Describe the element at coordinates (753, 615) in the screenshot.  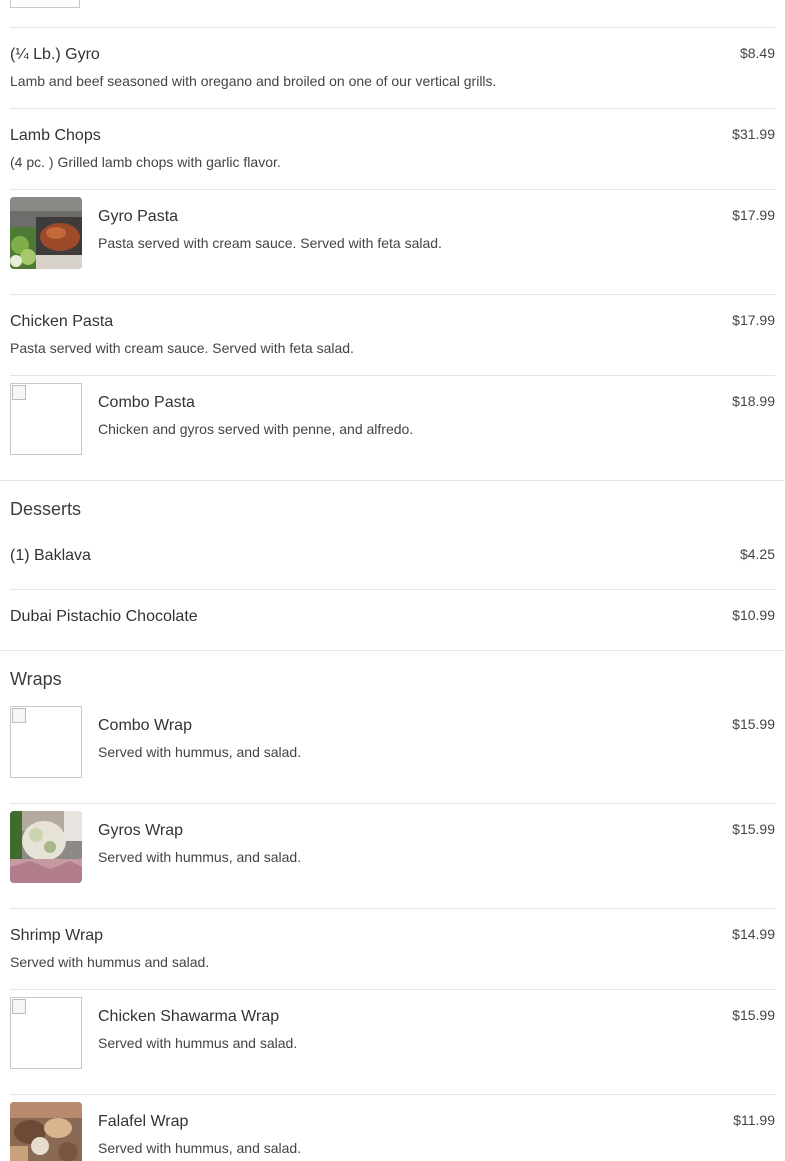
I see `item-price: $10.99` at that location.